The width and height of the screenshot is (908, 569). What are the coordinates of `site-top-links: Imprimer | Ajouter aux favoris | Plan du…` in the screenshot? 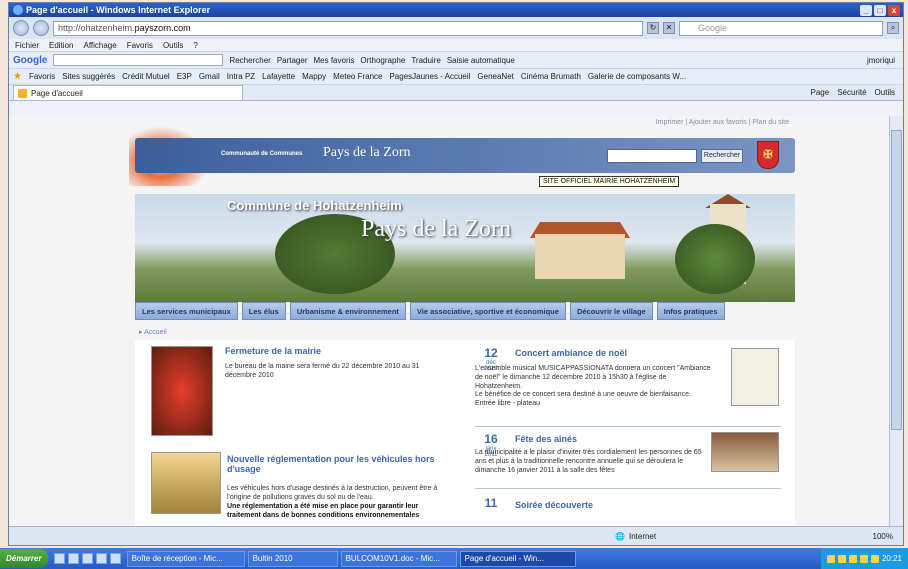 It's located at (722, 122).